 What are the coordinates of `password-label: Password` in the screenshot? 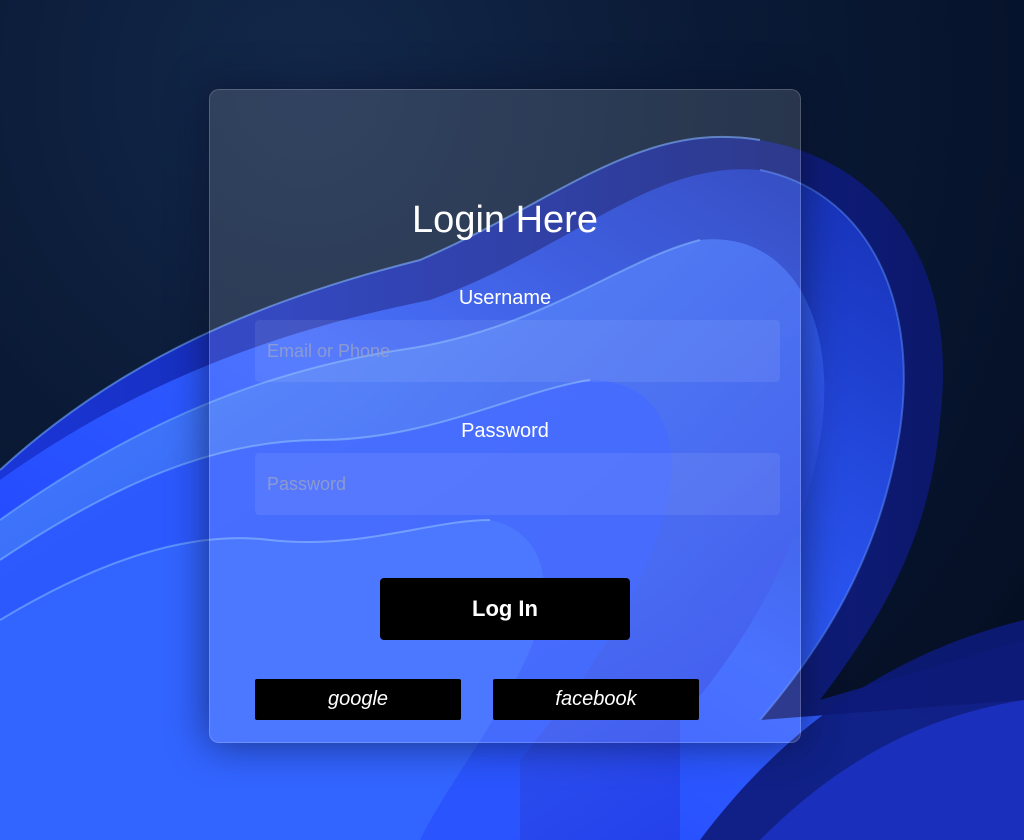 It's located at (505, 431).